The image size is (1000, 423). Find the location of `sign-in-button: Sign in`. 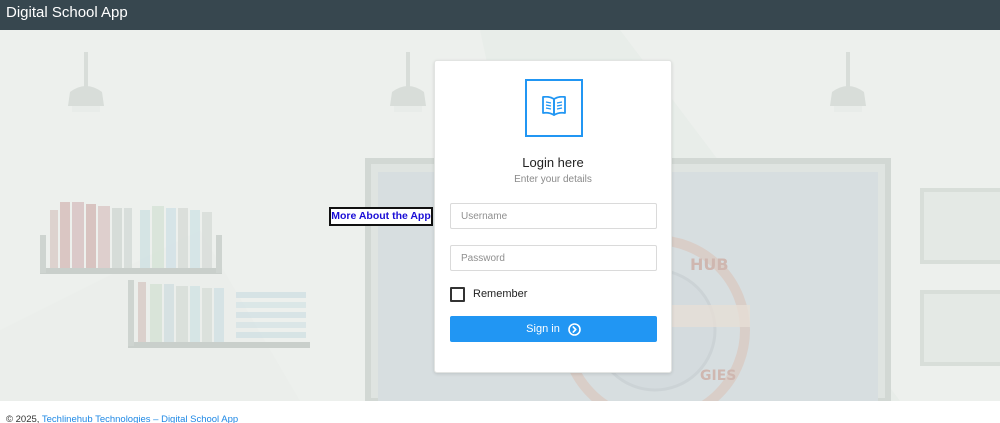

sign-in-button: Sign in is located at coordinates (553, 329).